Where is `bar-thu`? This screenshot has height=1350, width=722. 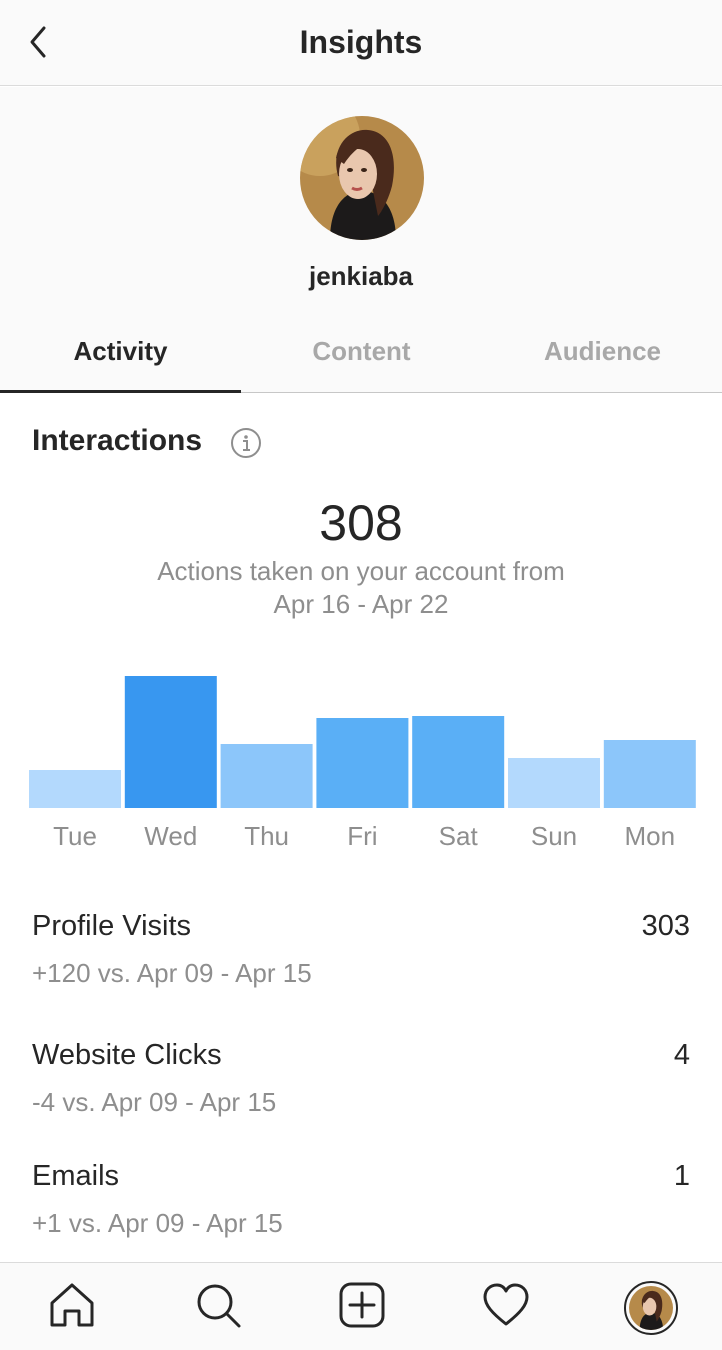 bar-thu is located at coordinates (266, 776).